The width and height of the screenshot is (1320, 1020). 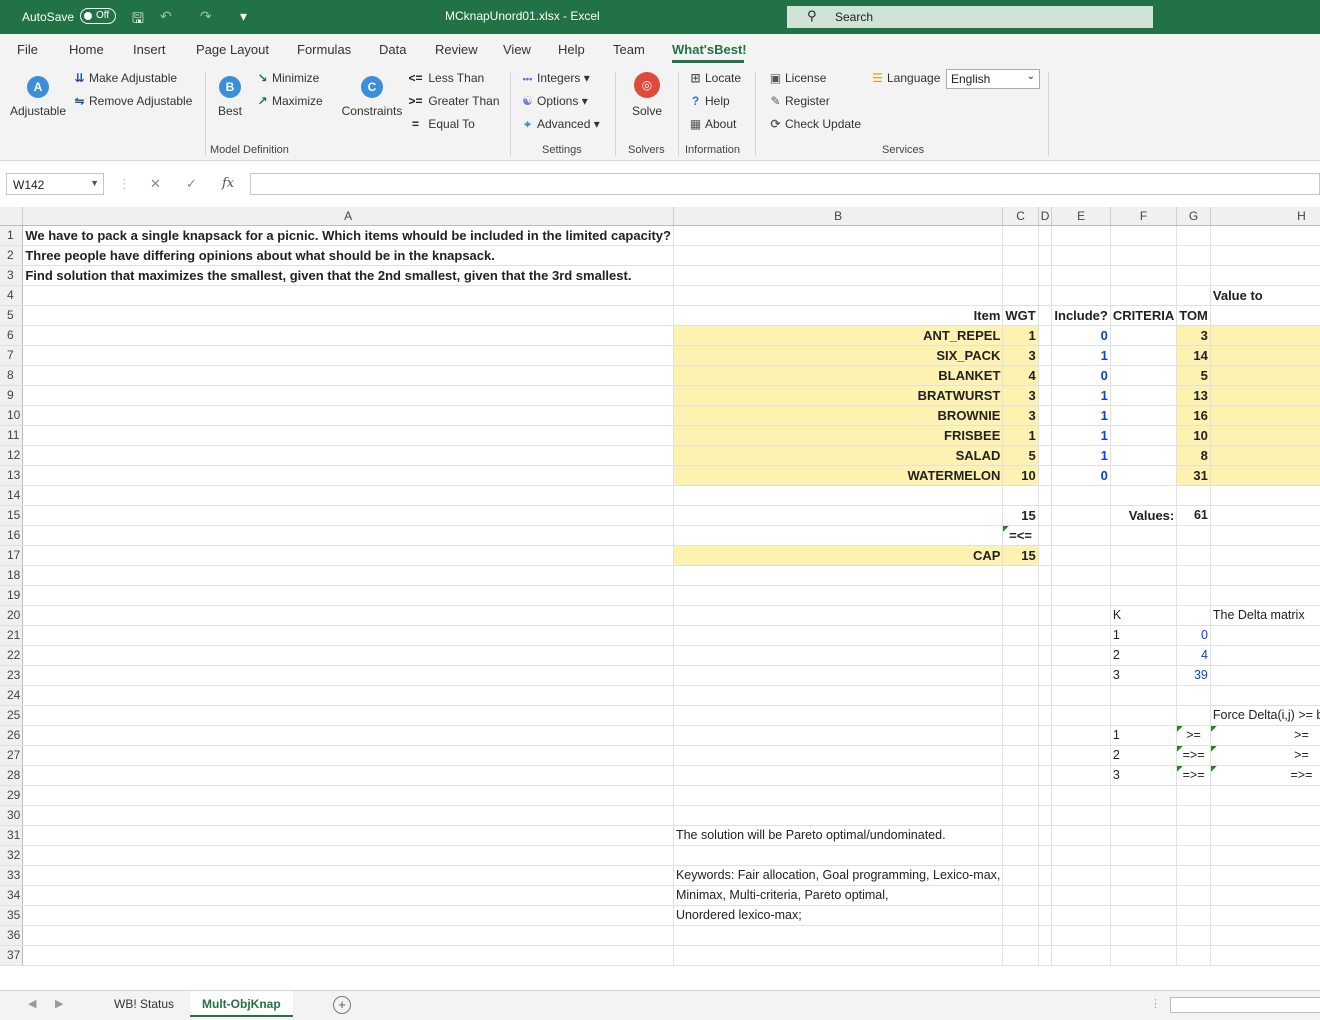 What do you see at coordinates (206, 16) in the screenshot?
I see `redo-icon: ↷` at bounding box center [206, 16].